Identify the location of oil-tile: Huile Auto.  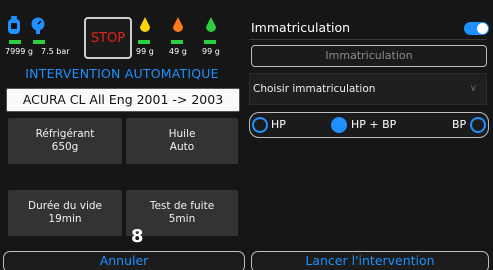
(182, 141).